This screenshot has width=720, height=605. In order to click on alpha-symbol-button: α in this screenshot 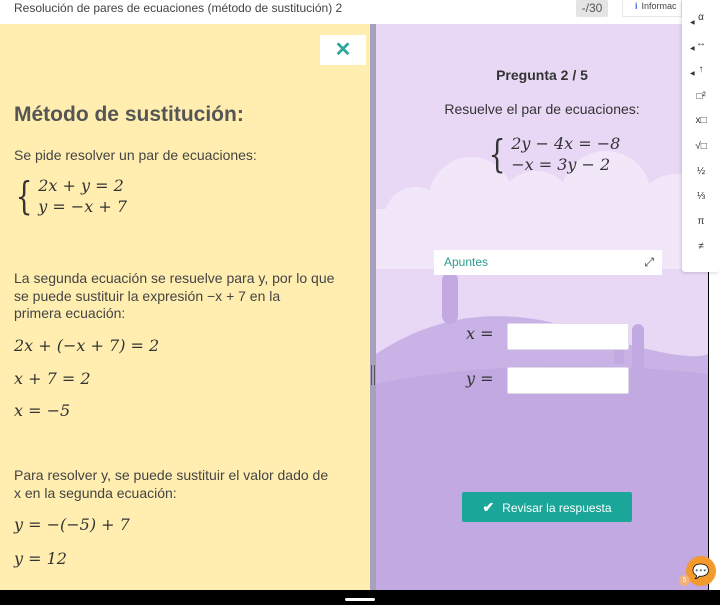, I will do `click(701, 18)`.